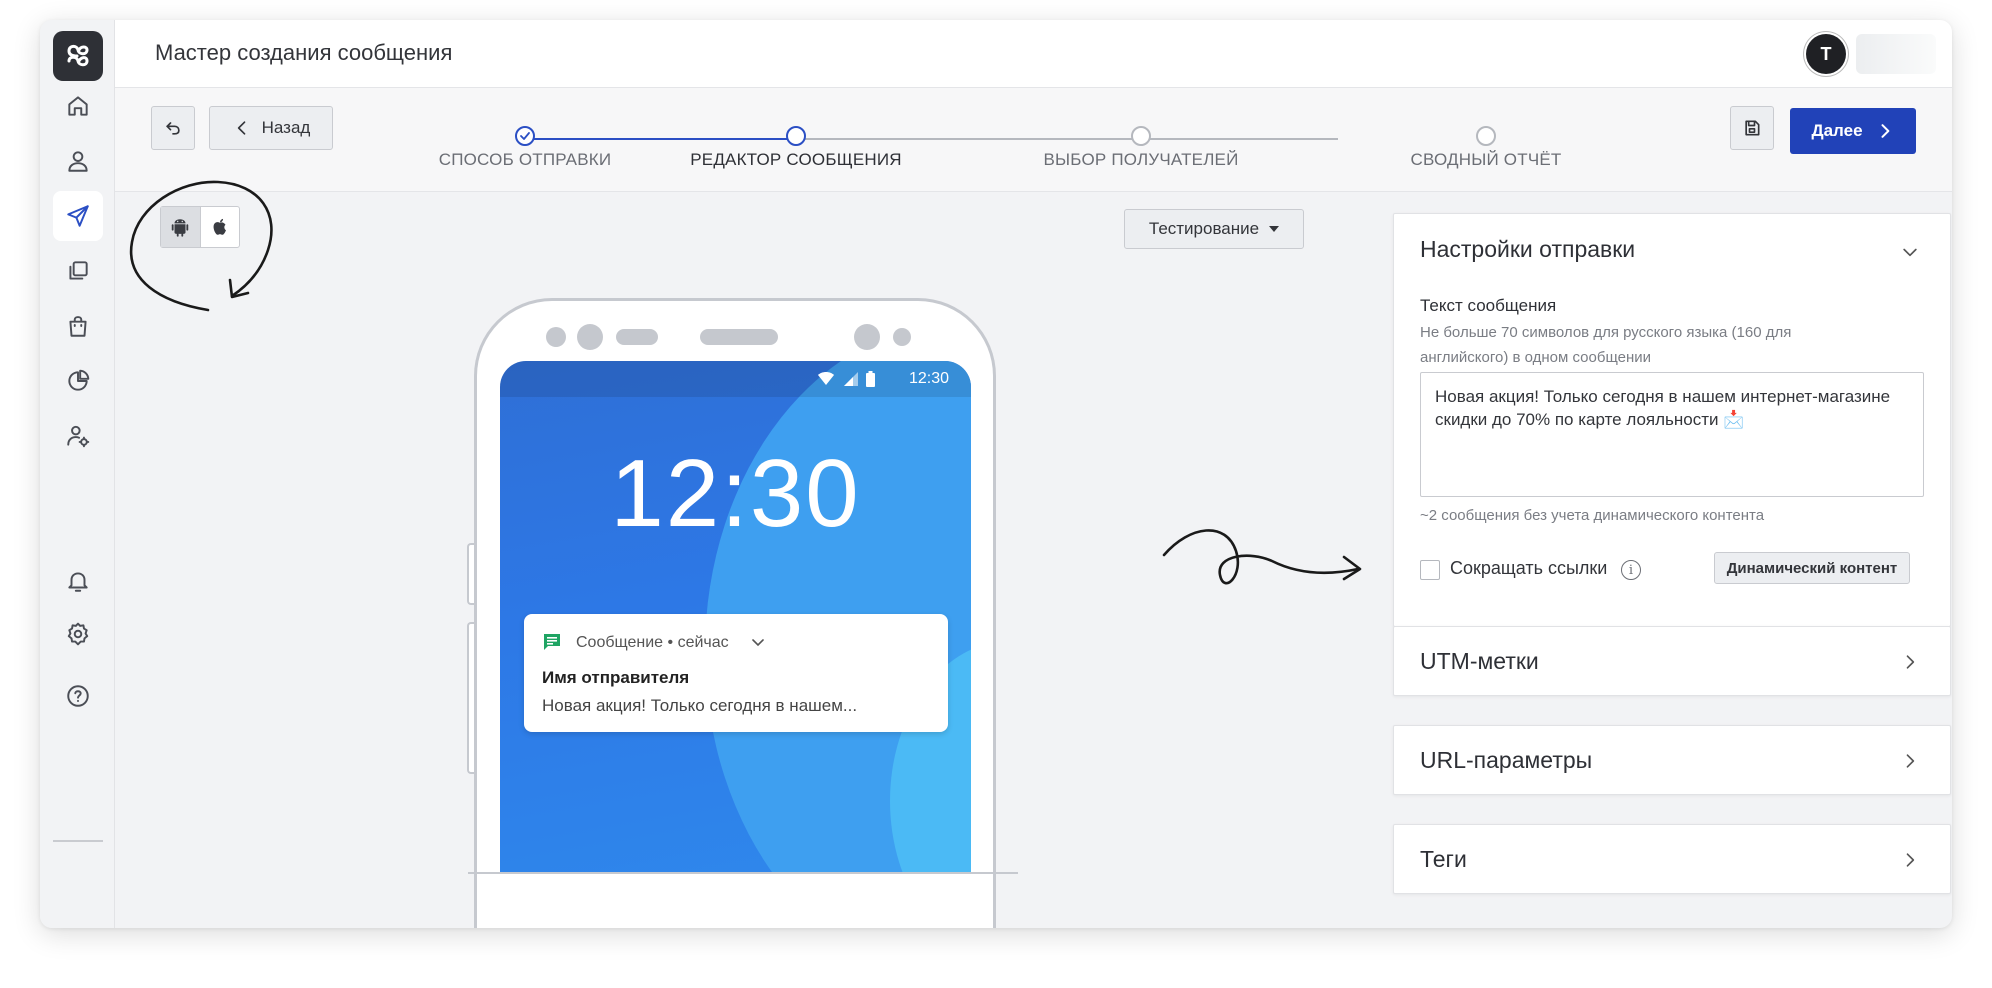  I want to click on gear-icon, so click(78, 634).